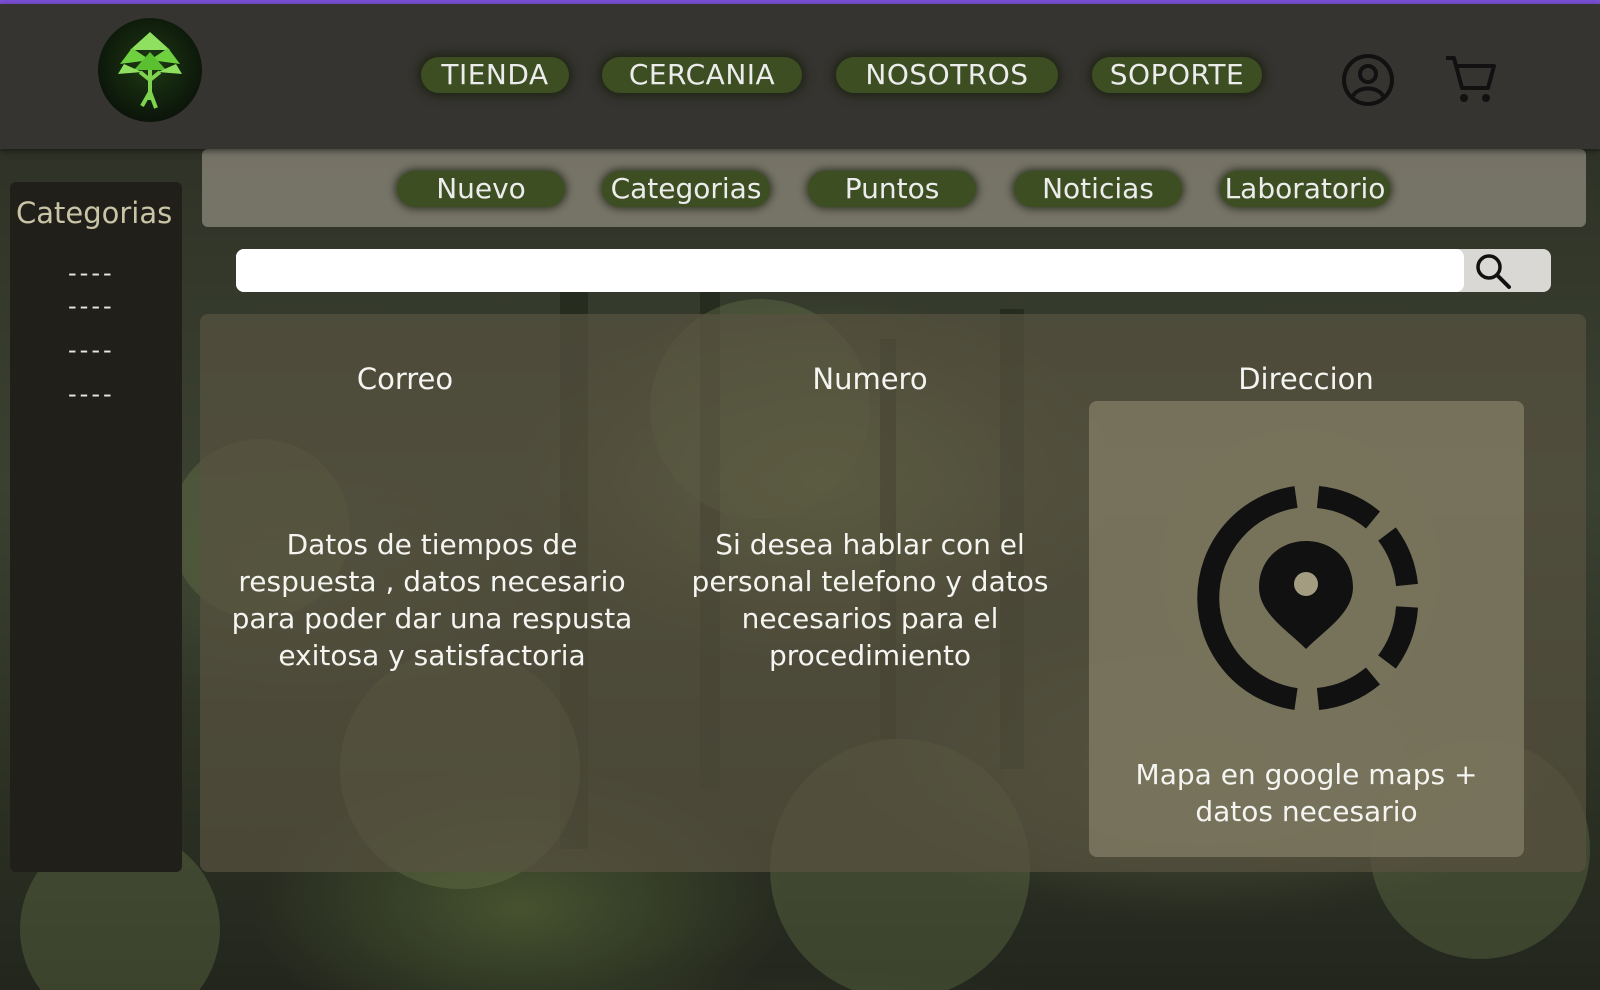 The height and width of the screenshot is (990, 1600). I want to click on tree-logo, so click(150, 70).